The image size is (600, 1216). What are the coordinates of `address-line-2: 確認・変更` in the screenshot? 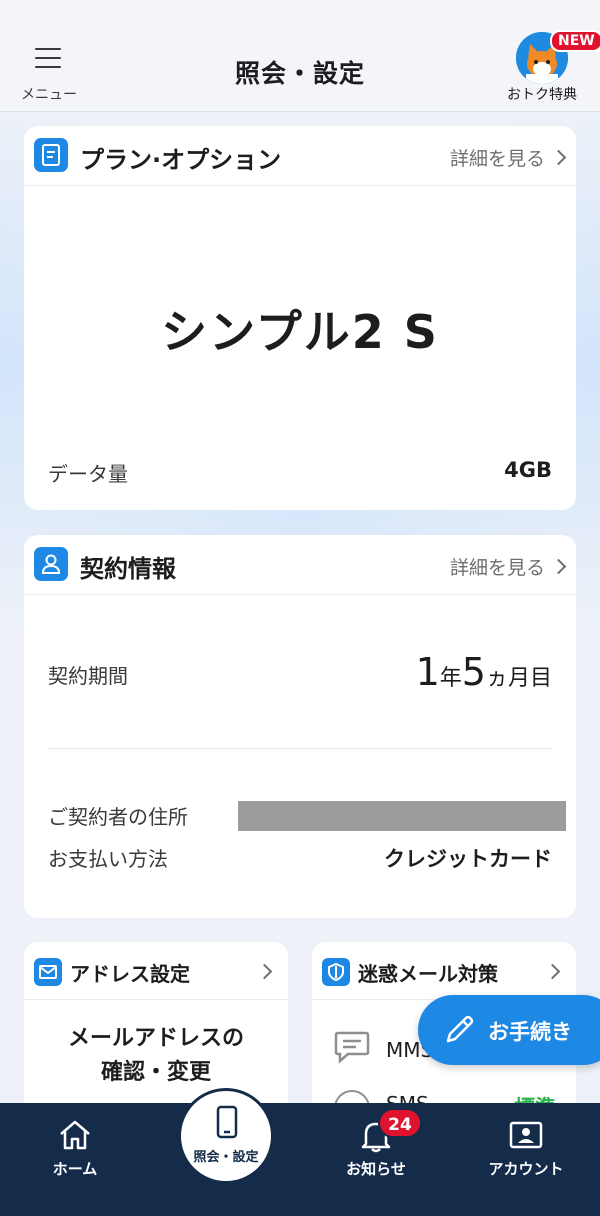 It's located at (155, 1072).